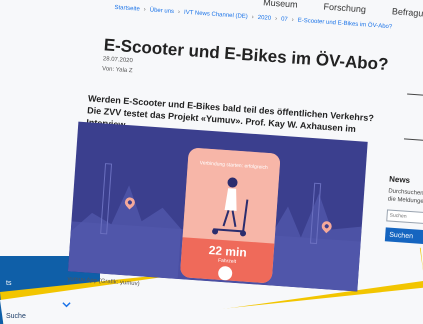 This screenshot has height=324, width=423. I want to click on nav-item-befragungen: Befragungen, so click(407, 18).